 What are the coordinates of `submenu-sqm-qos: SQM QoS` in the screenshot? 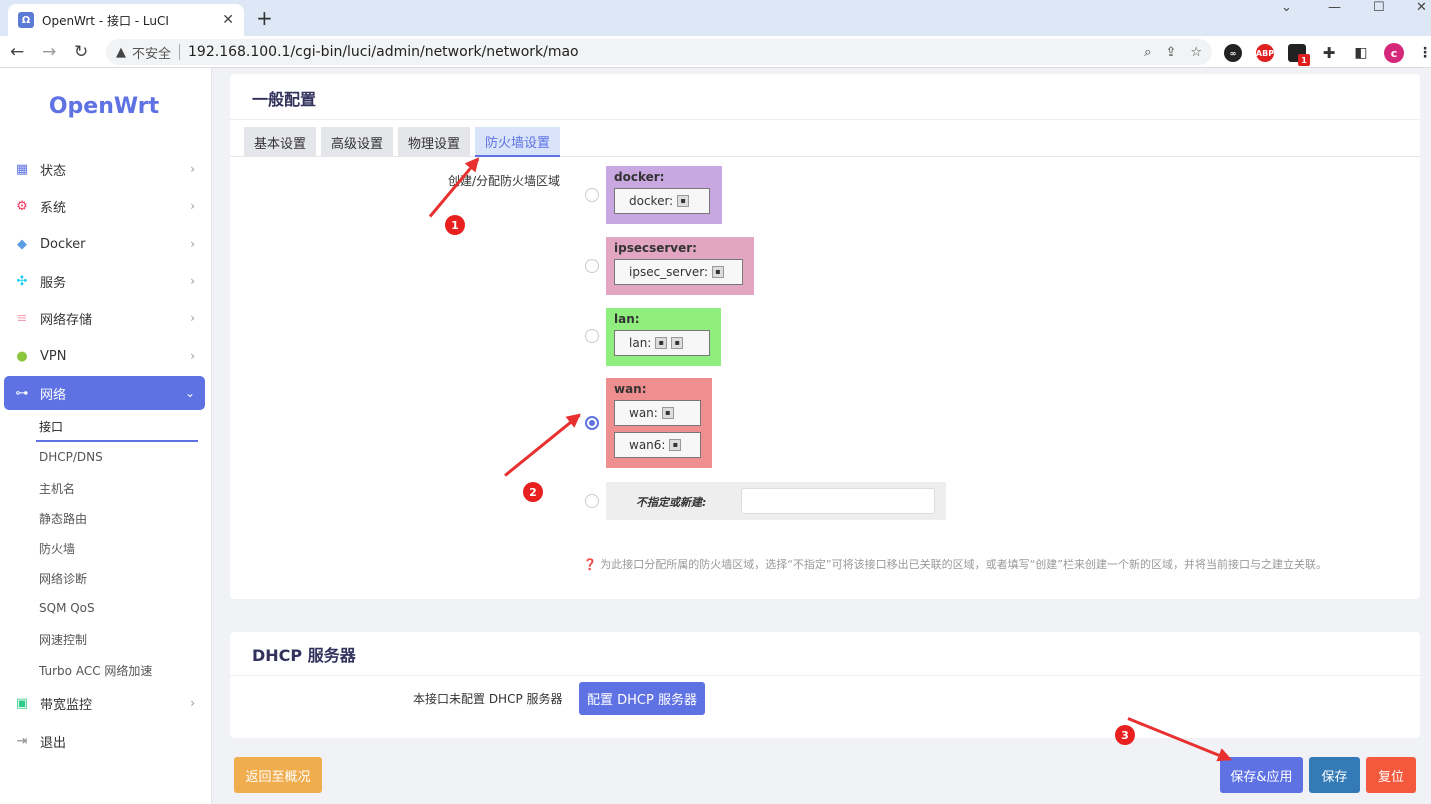 It's located at (67, 608).